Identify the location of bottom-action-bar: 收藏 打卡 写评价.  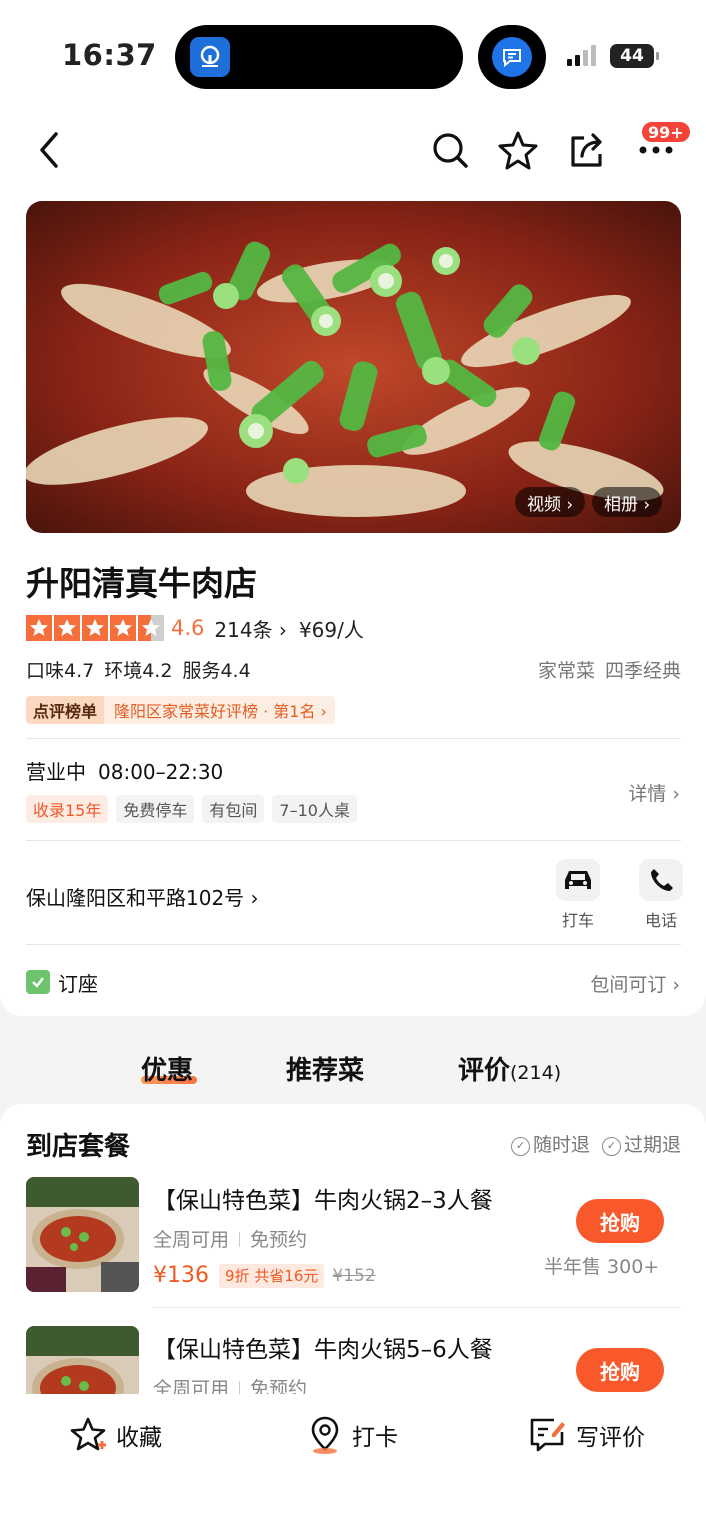
(353, 1465).